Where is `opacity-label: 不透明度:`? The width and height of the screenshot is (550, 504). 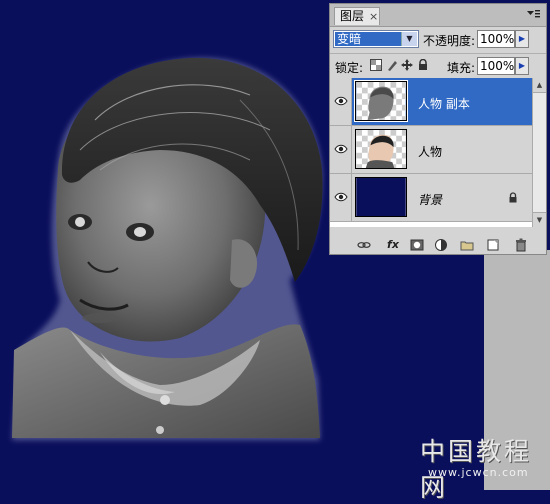 opacity-label: 不透明度: is located at coordinates (449, 41).